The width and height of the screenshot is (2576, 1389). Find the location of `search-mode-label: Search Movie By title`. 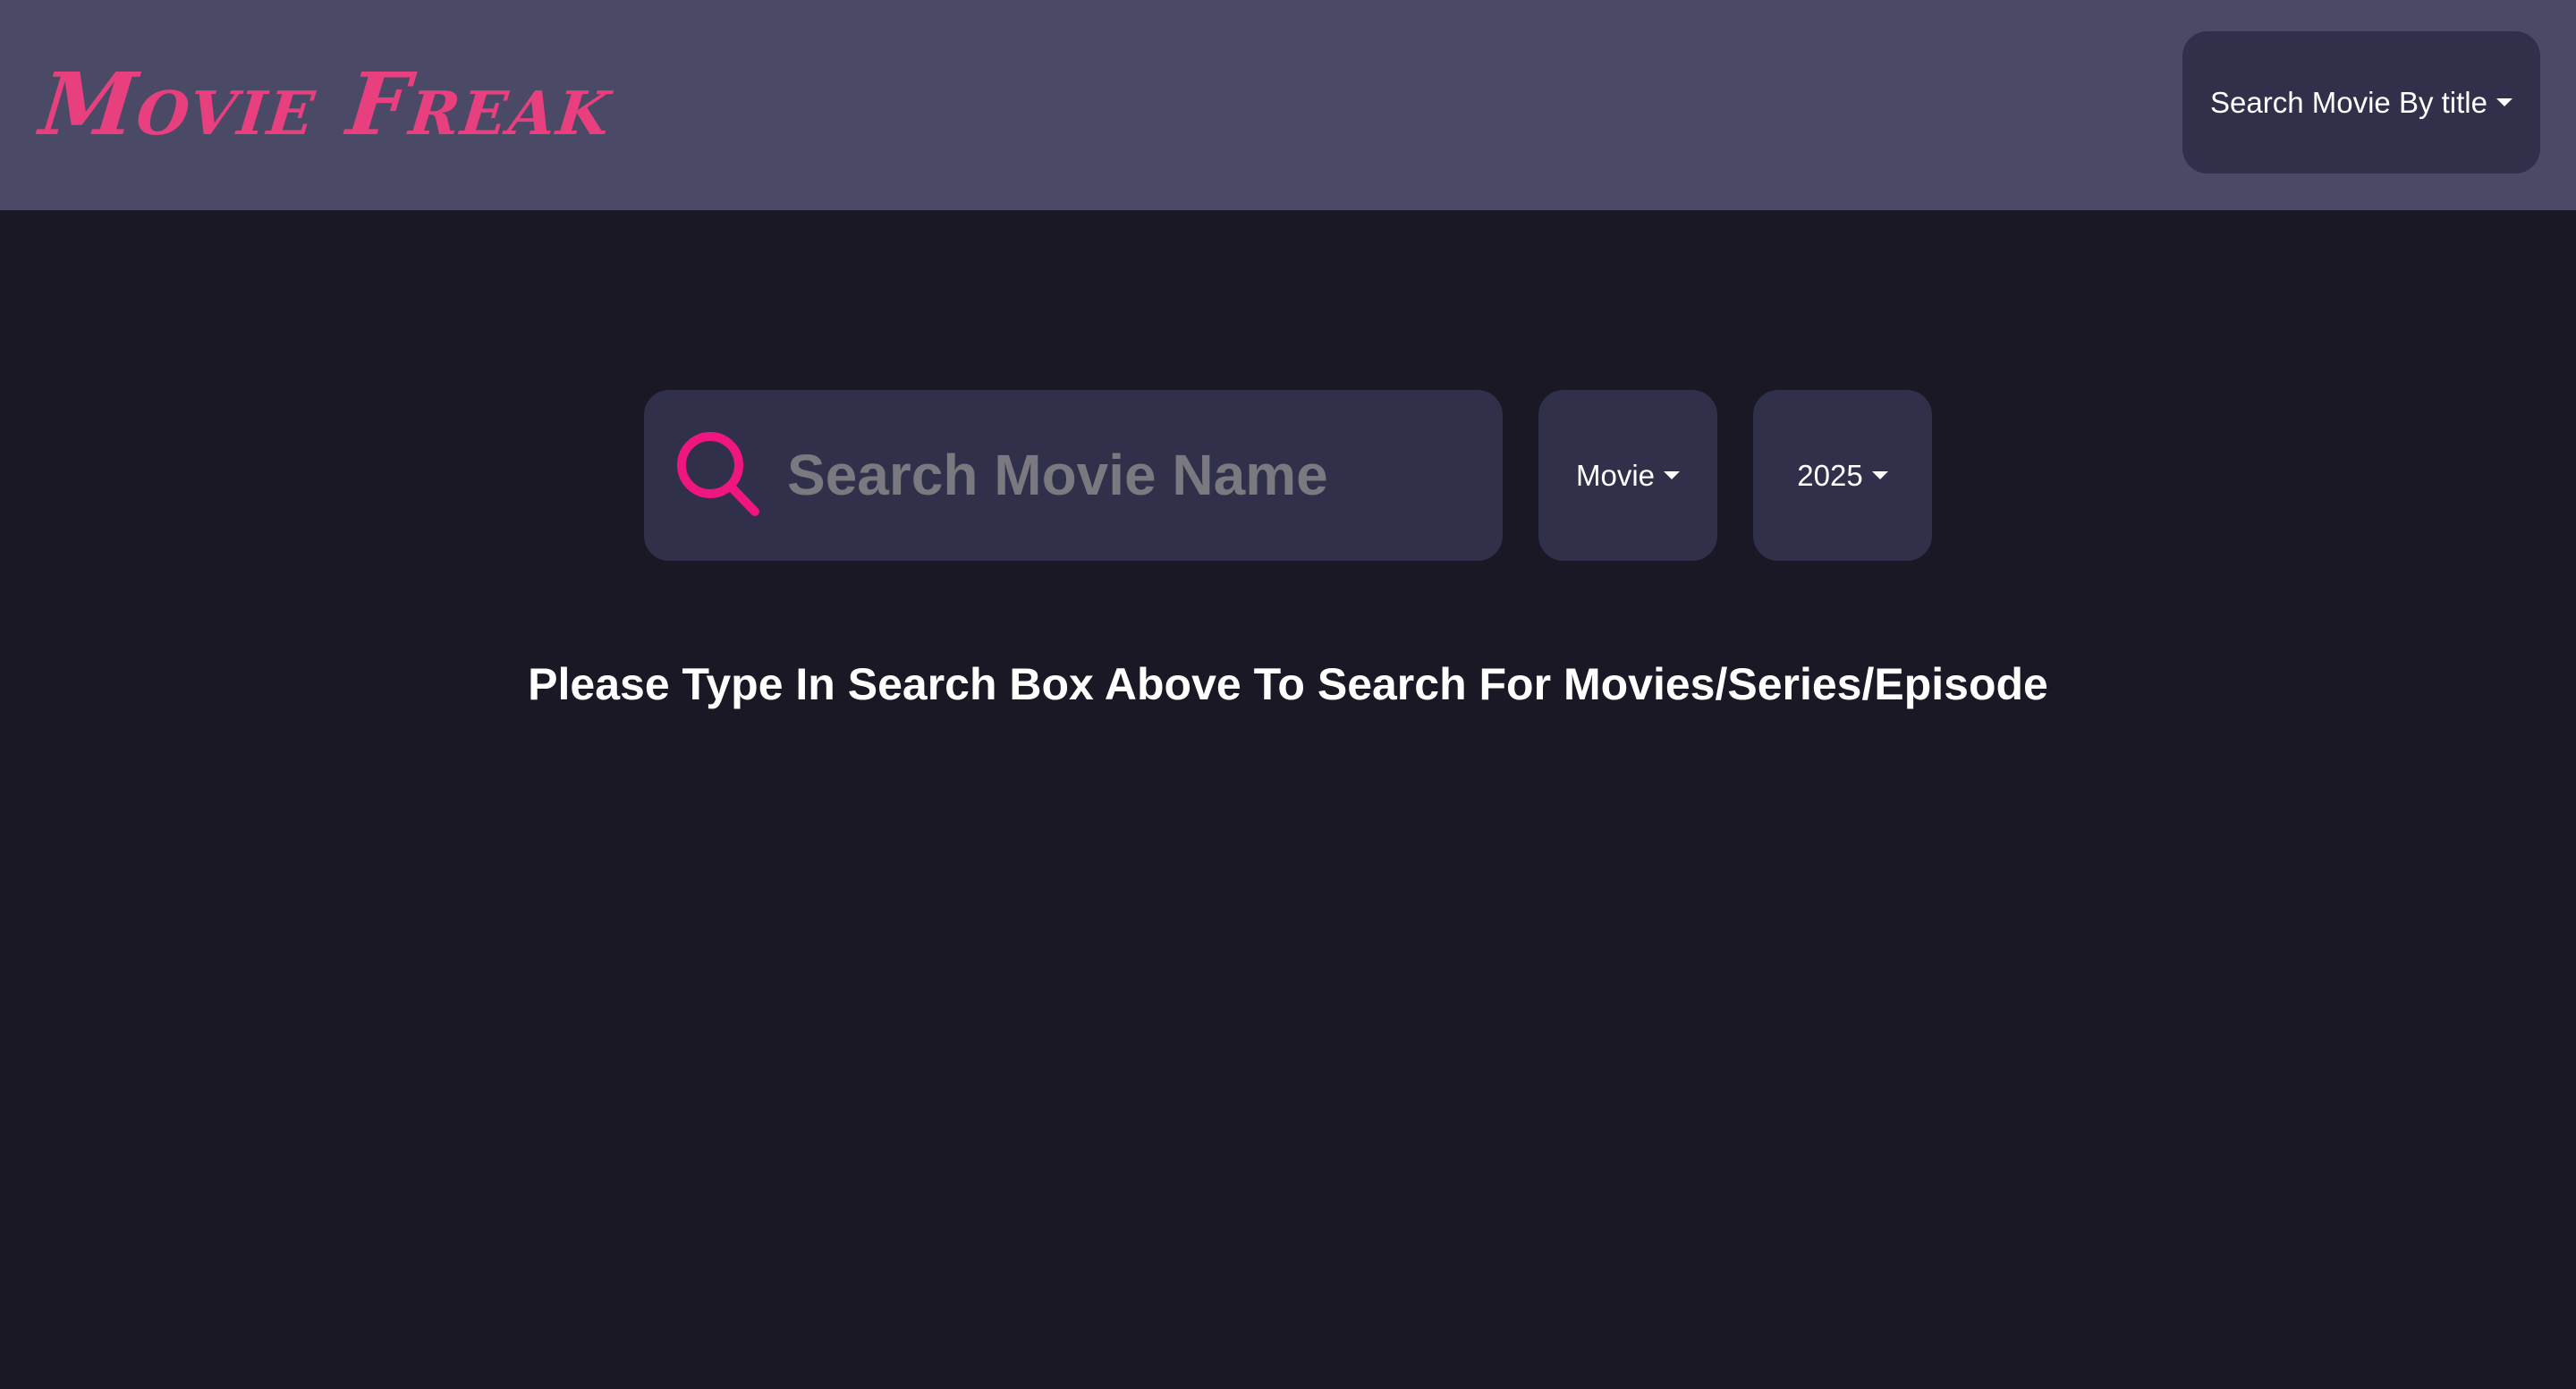

search-mode-label: Search Movie By title is located at coordinates (2348, 102).